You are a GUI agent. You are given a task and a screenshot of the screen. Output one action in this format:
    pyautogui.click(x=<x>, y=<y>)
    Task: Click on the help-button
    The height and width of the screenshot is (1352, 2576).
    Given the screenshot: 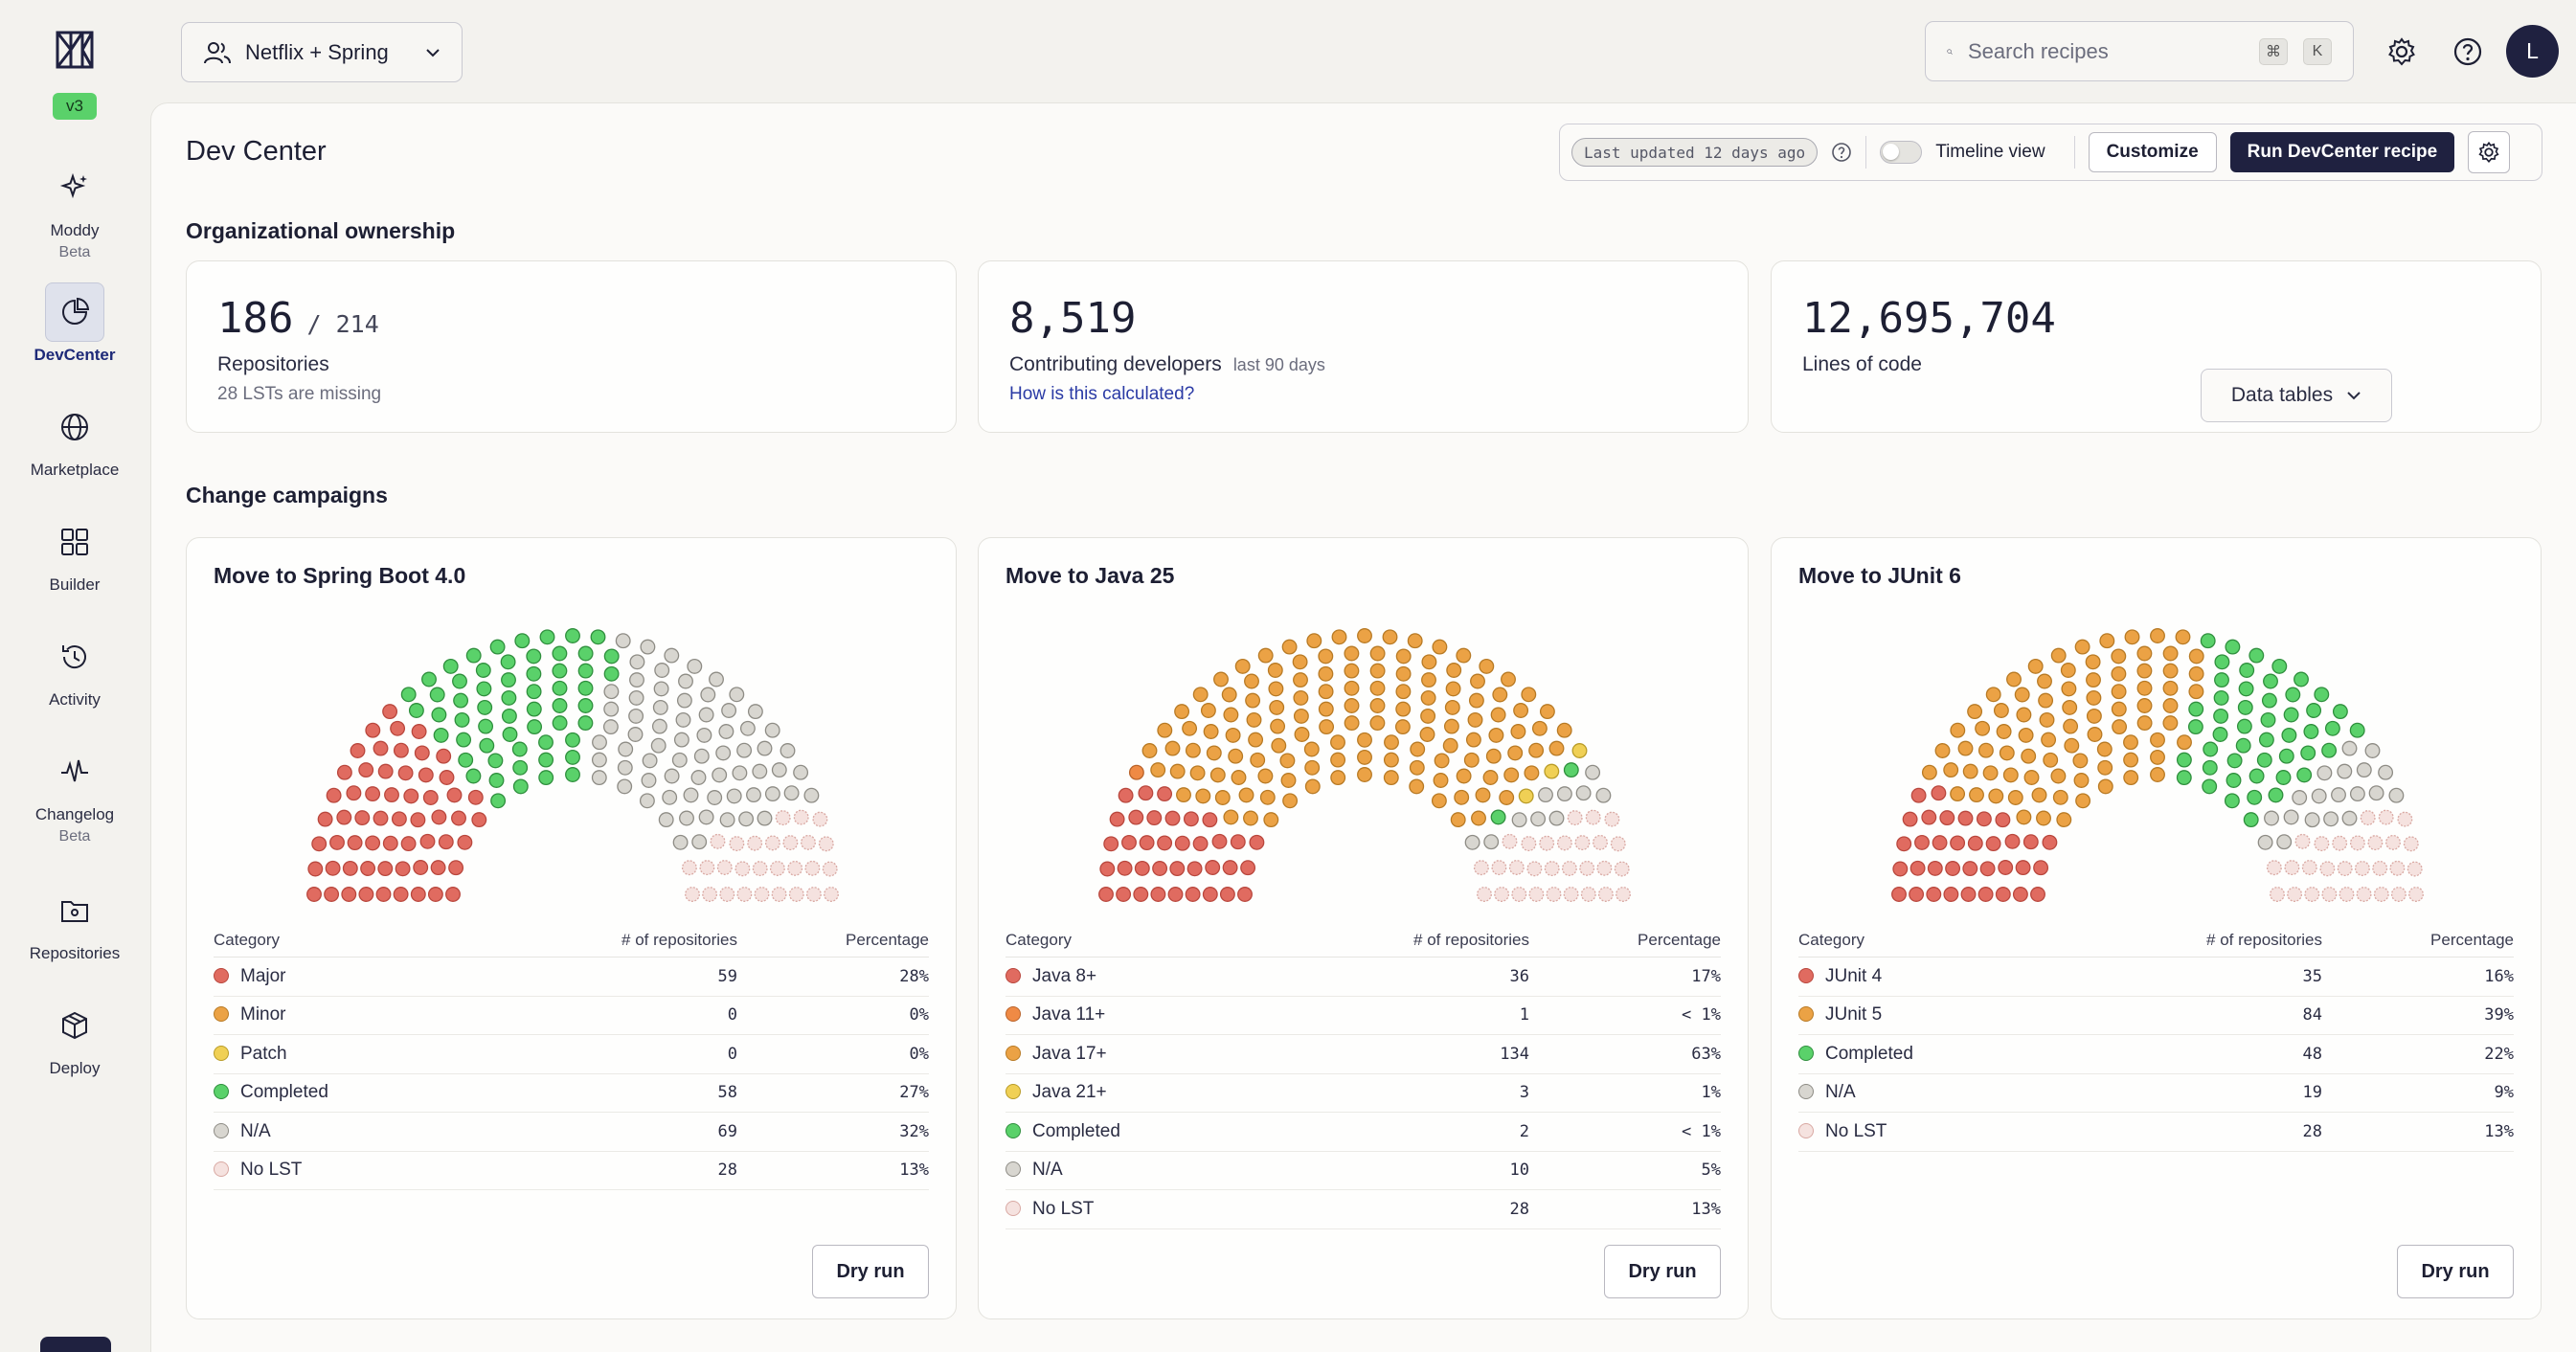 What is the action you would take?
    pyautogui.click(x=2468, y=52)
    